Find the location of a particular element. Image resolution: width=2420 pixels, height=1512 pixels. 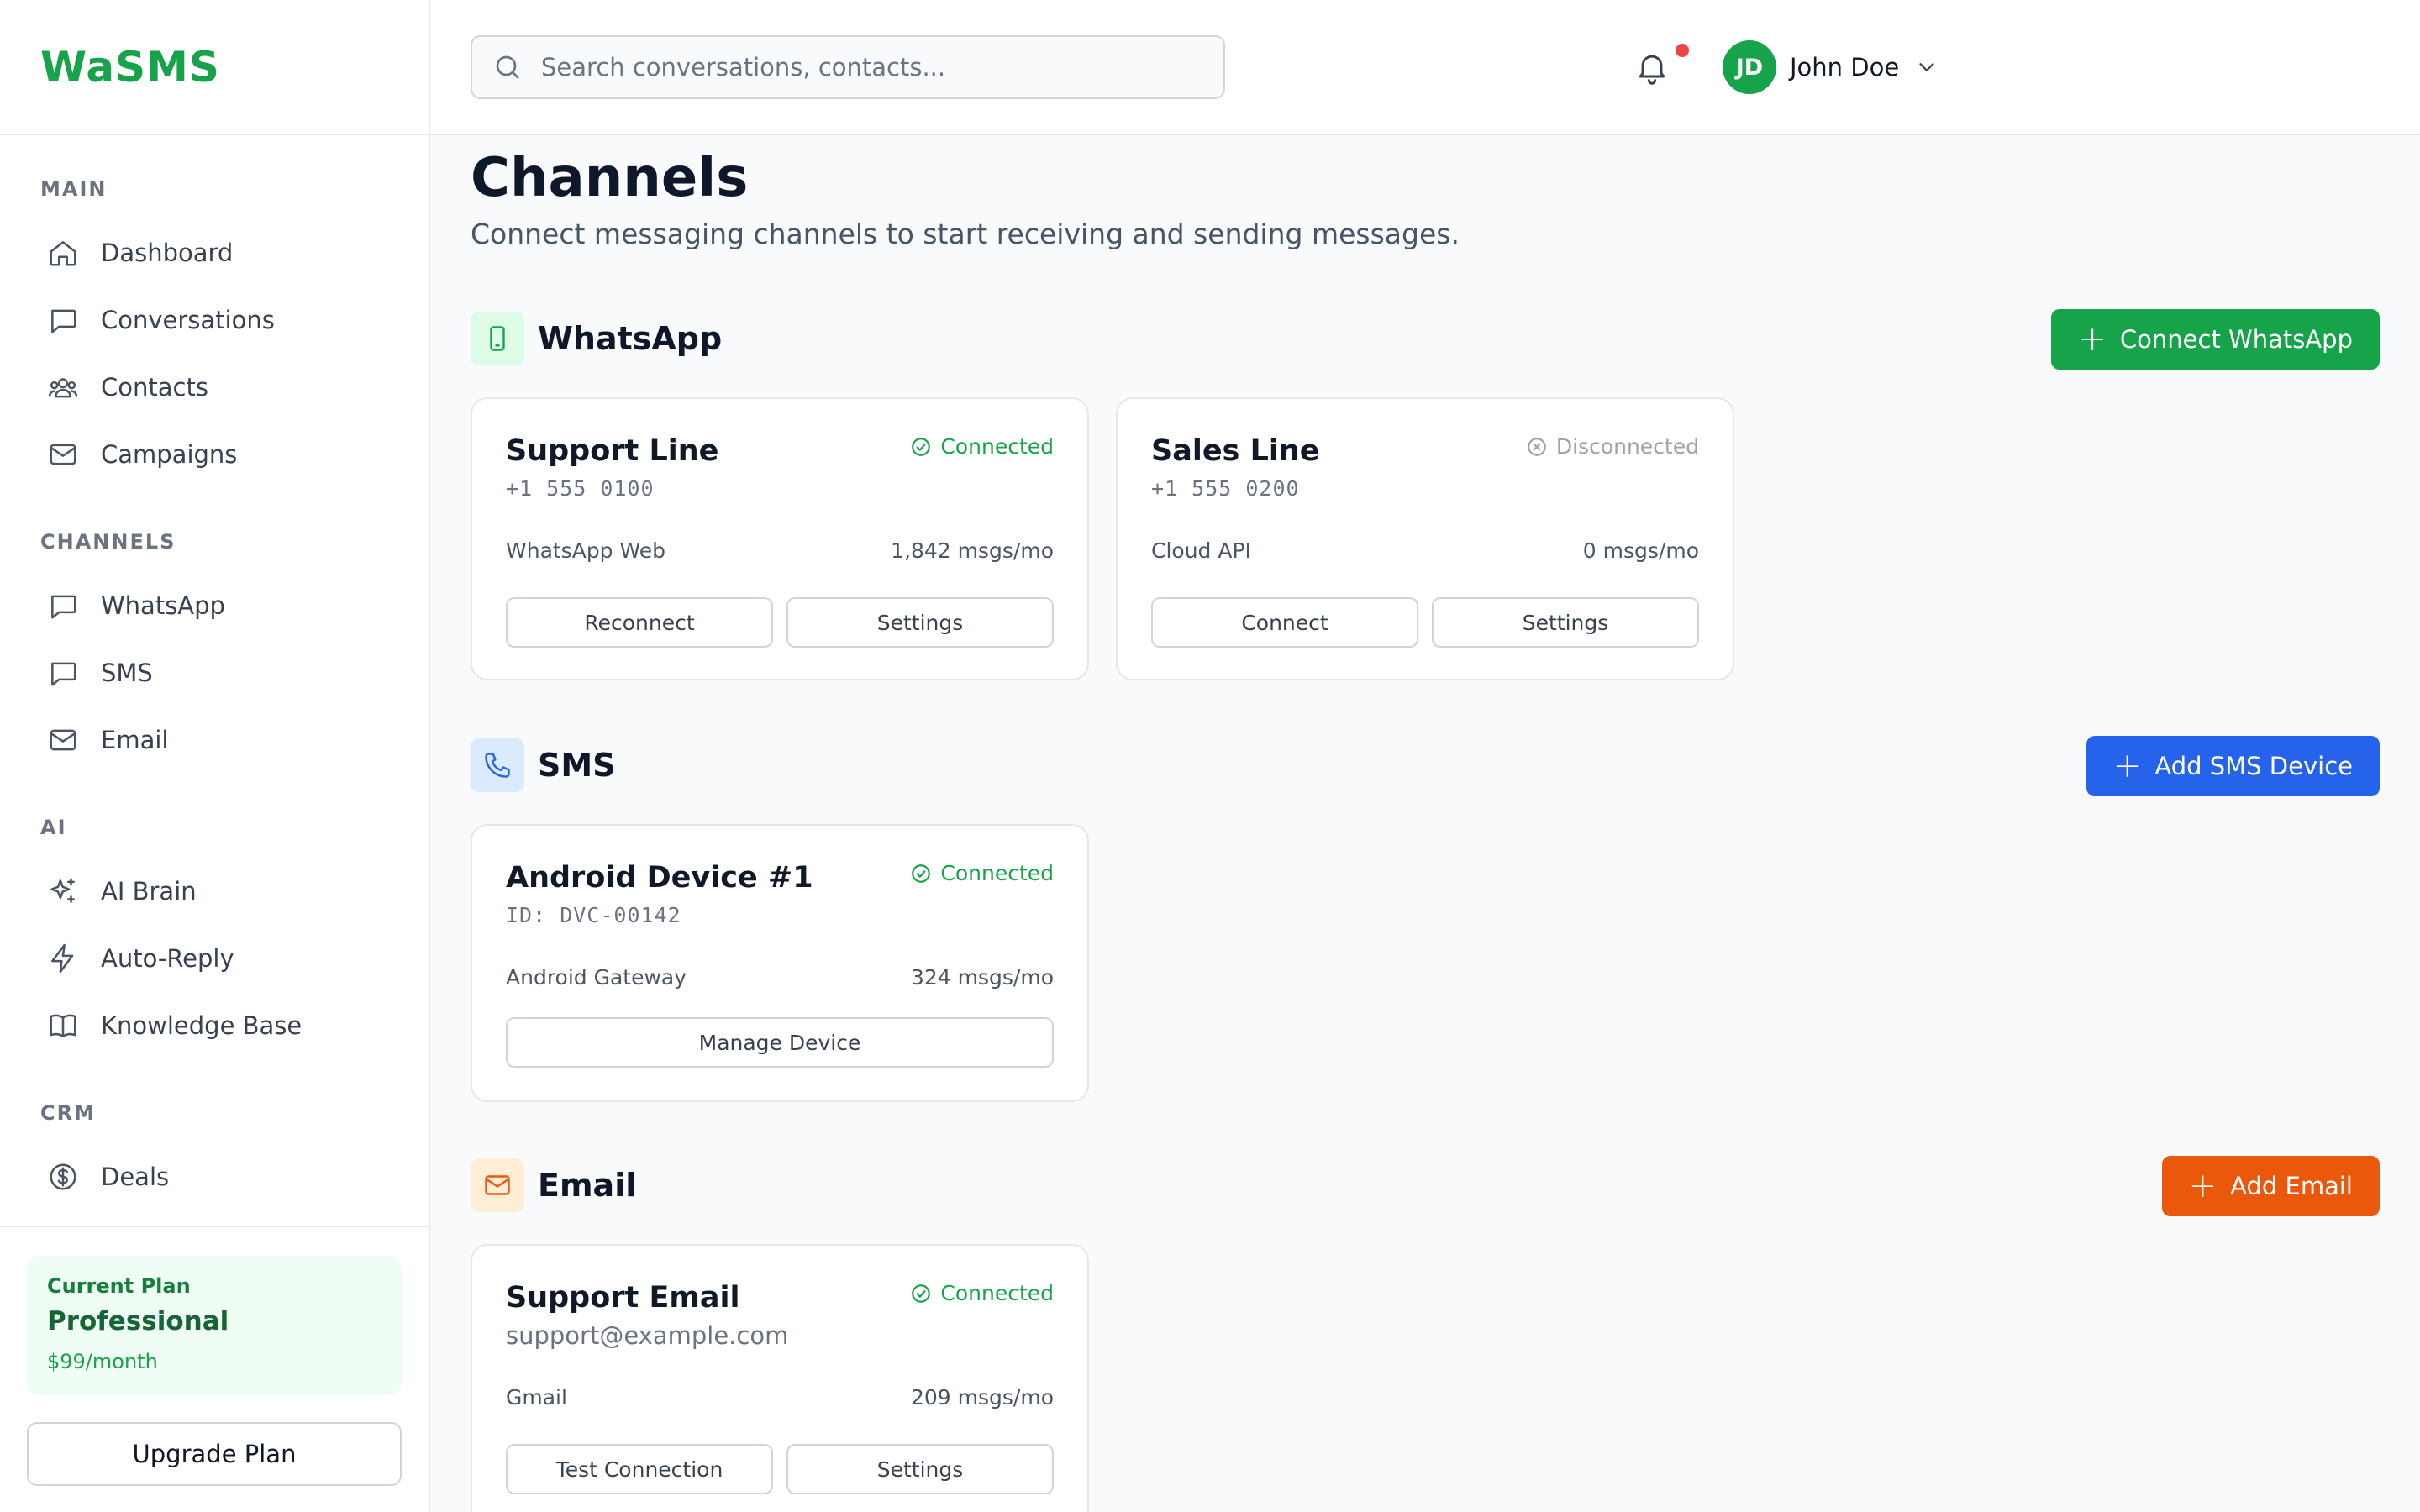

plan-price: $99/month is located at coordinates (102, 1361).